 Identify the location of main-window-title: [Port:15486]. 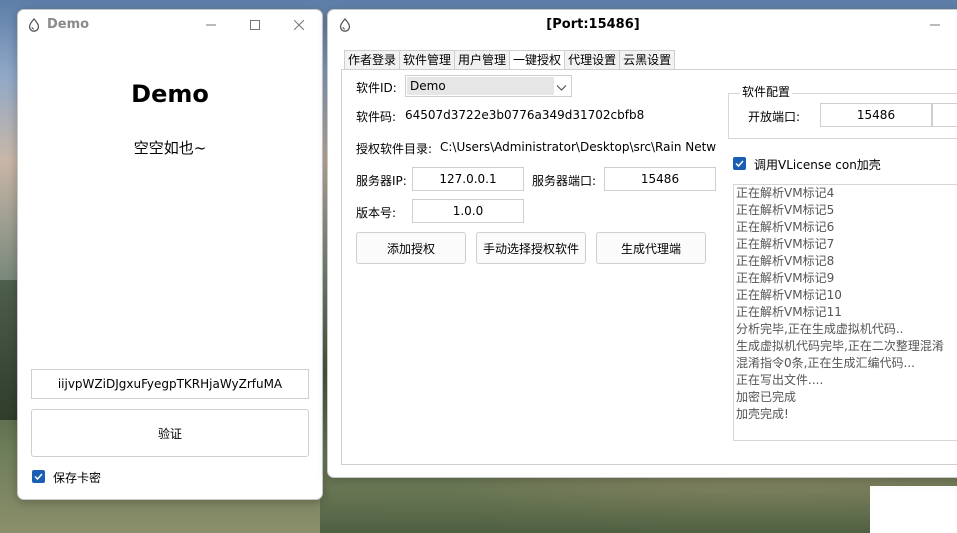
(593, 24).